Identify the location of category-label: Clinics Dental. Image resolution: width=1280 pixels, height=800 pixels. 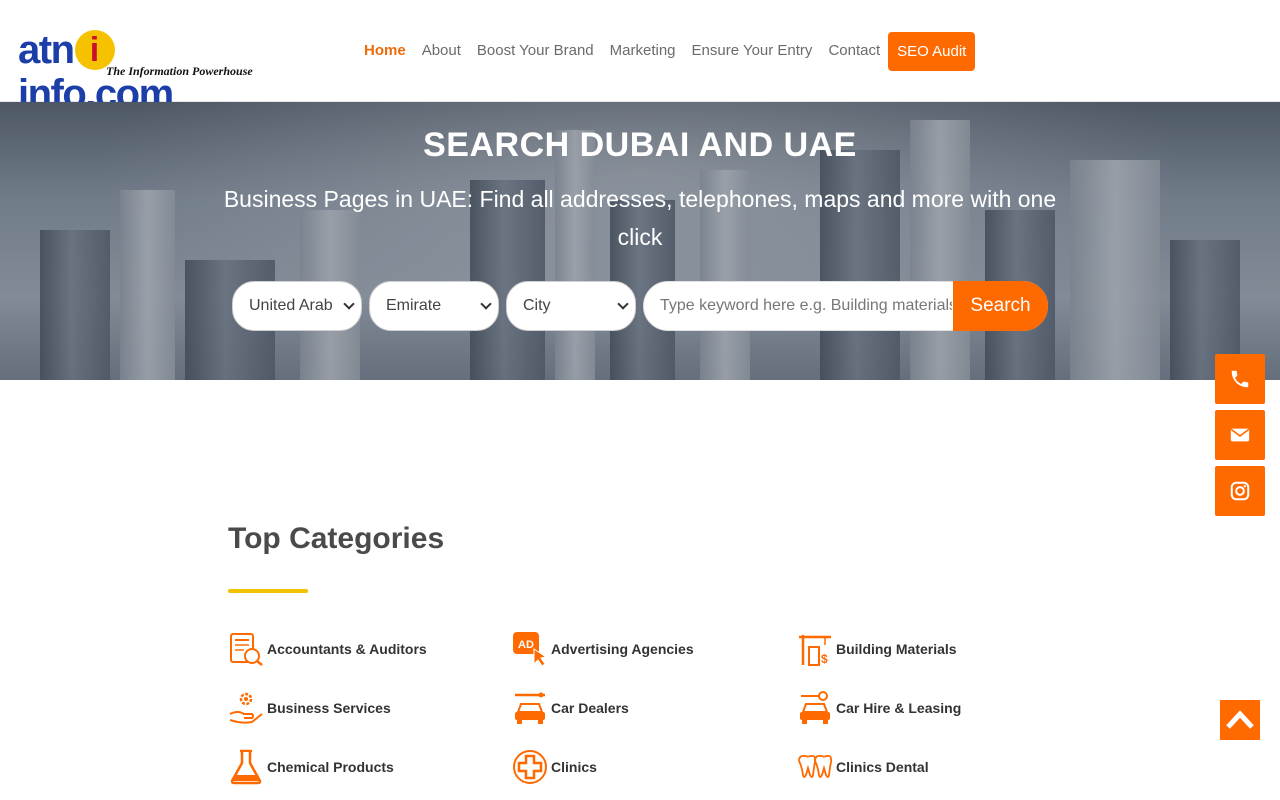
(882, 767).